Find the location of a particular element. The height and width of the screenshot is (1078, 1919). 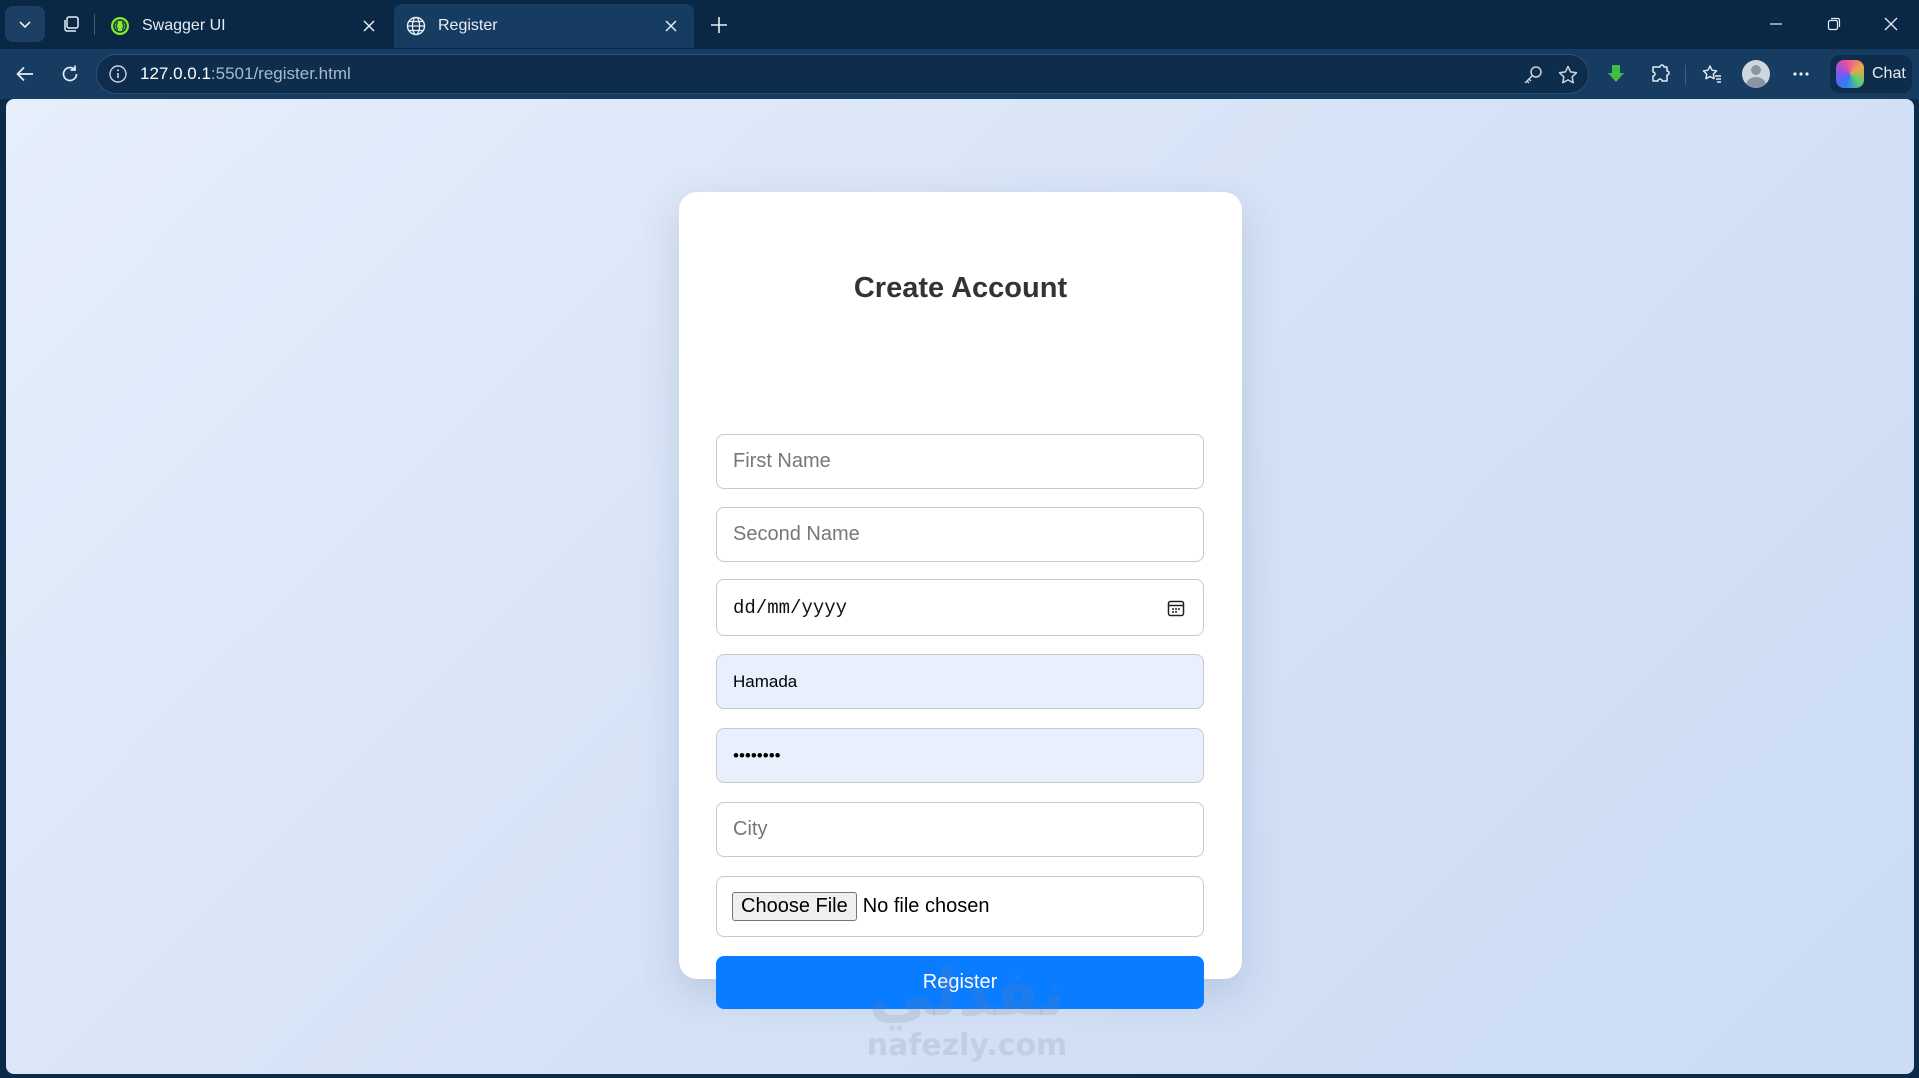

watermark-arabic: نفذلي is located at coordinates (967, 994).